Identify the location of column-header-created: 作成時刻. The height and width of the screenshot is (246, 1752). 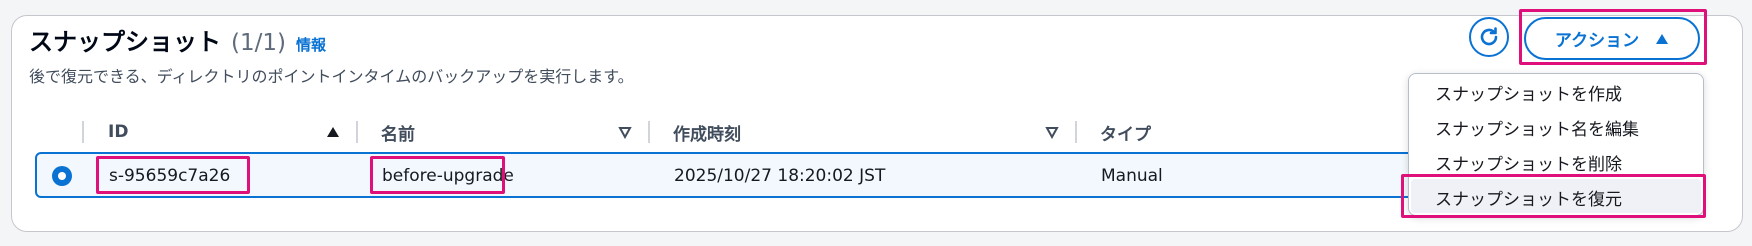
(707, 132).